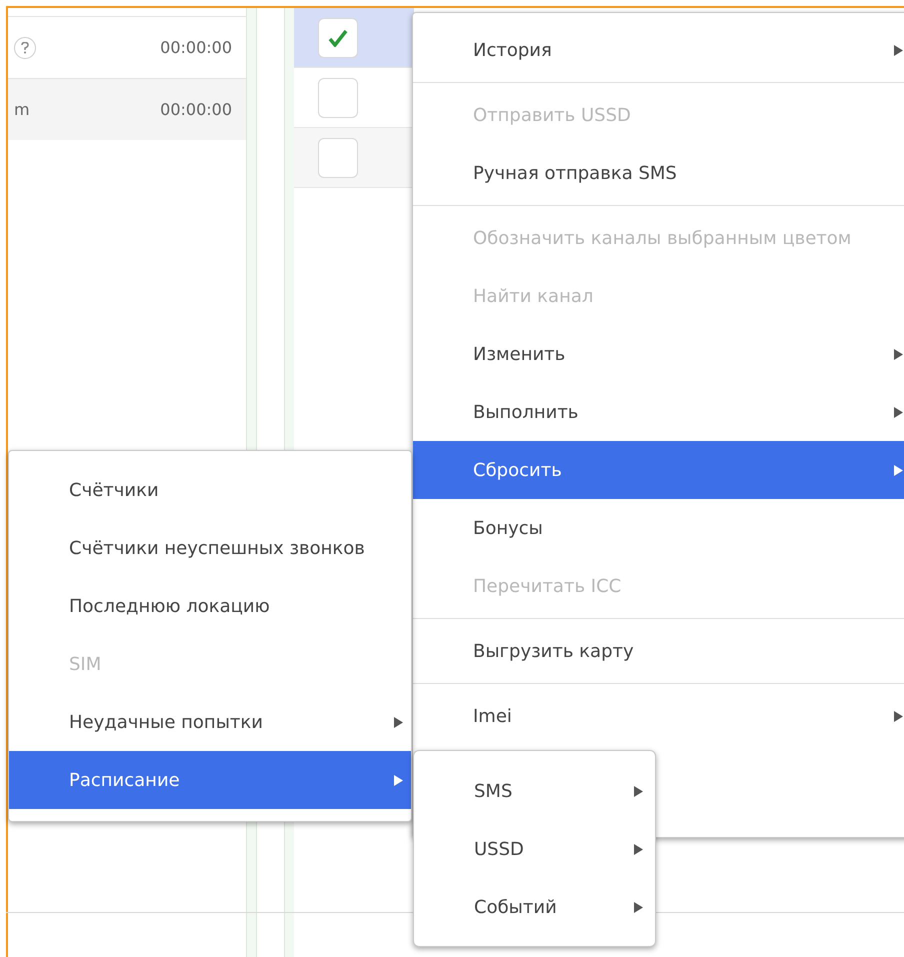  What do you see at coordinates (25, 47) in the screenshot?
I see `help-icon` at bounding box center [25, 47].